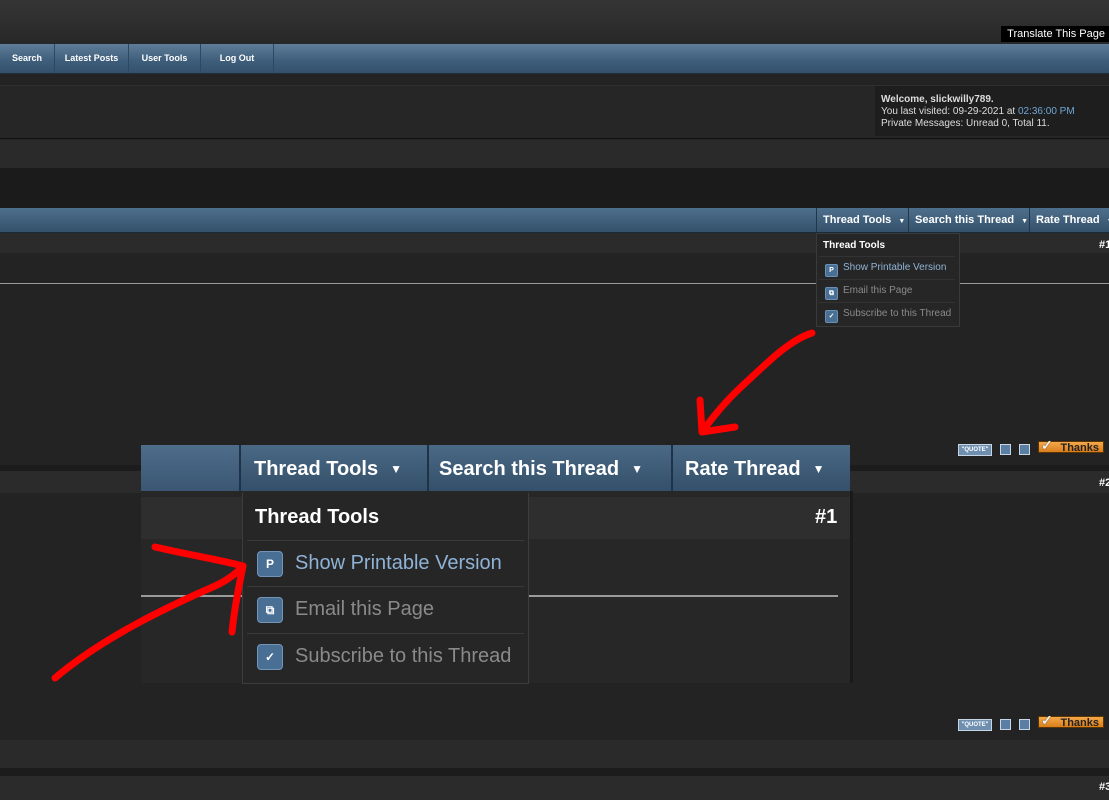 The width and height of the screenshot is (1109, 800). I want to click on arrow-to-menu-line, so click(757, 382).